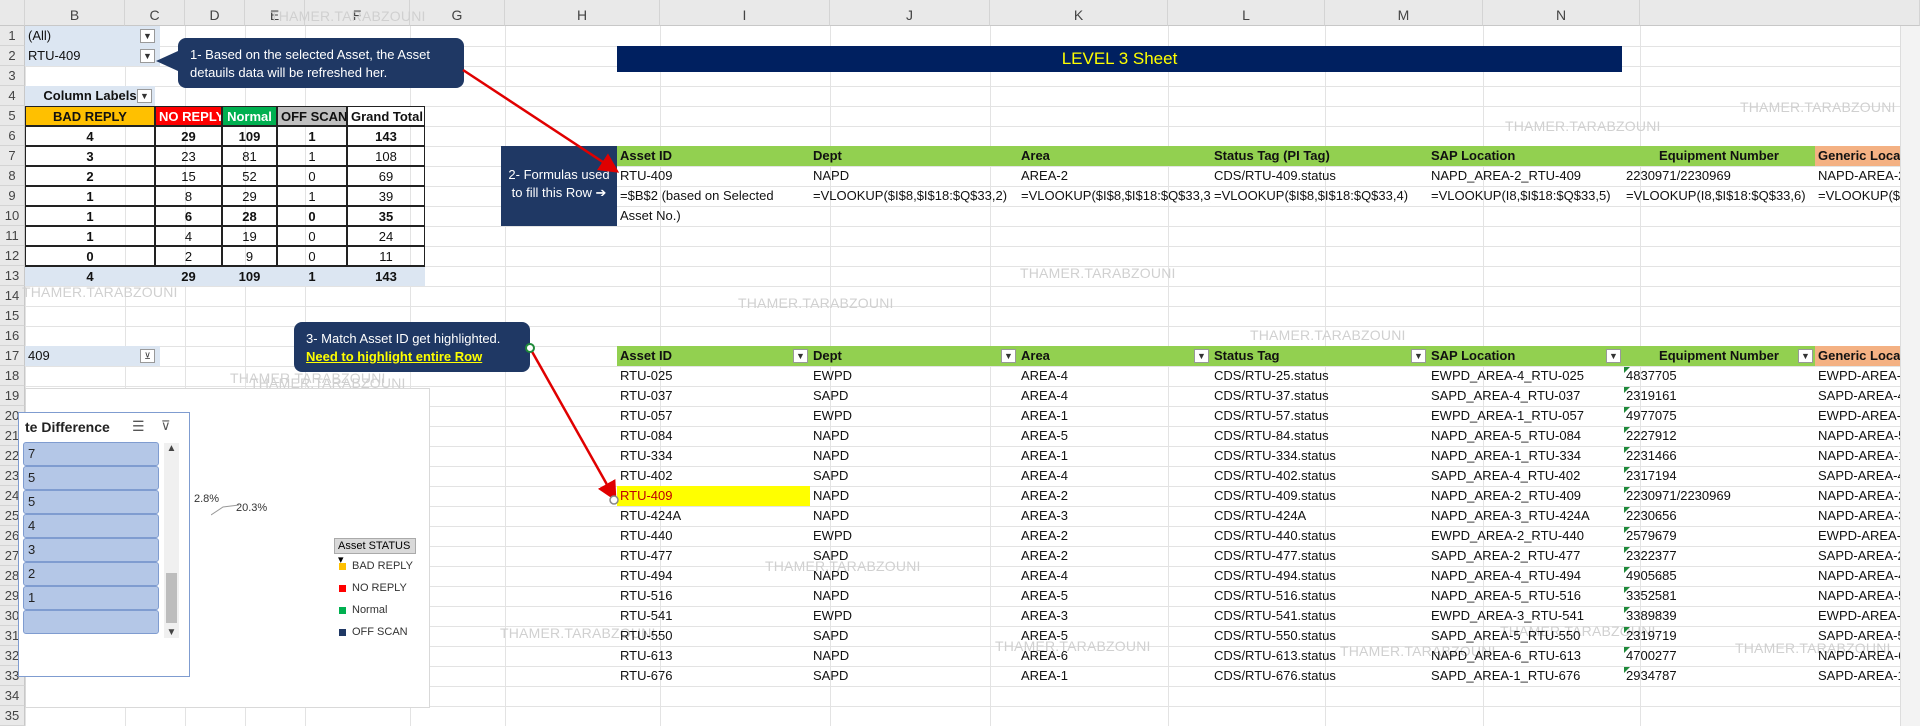 Image resolution: width=1920 pixels, height=726 pixels. I want to click on table-cell: RTU-477, so click(713, 556).